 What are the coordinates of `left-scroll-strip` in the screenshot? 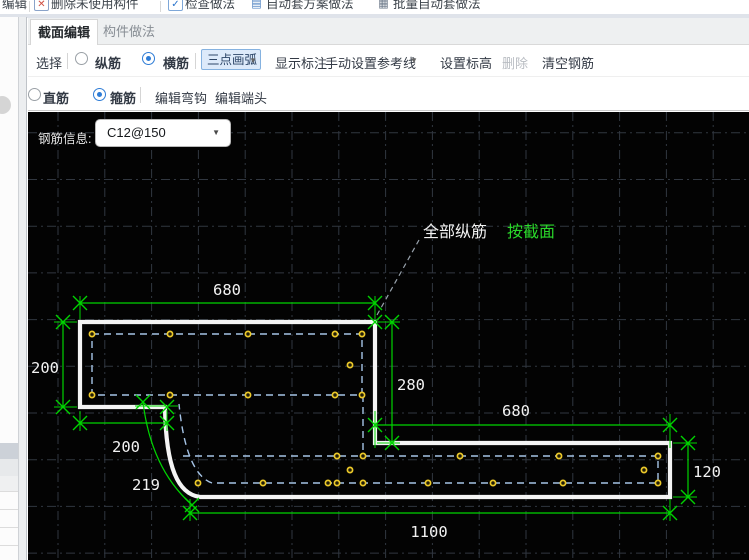 It's located at (23, 288).